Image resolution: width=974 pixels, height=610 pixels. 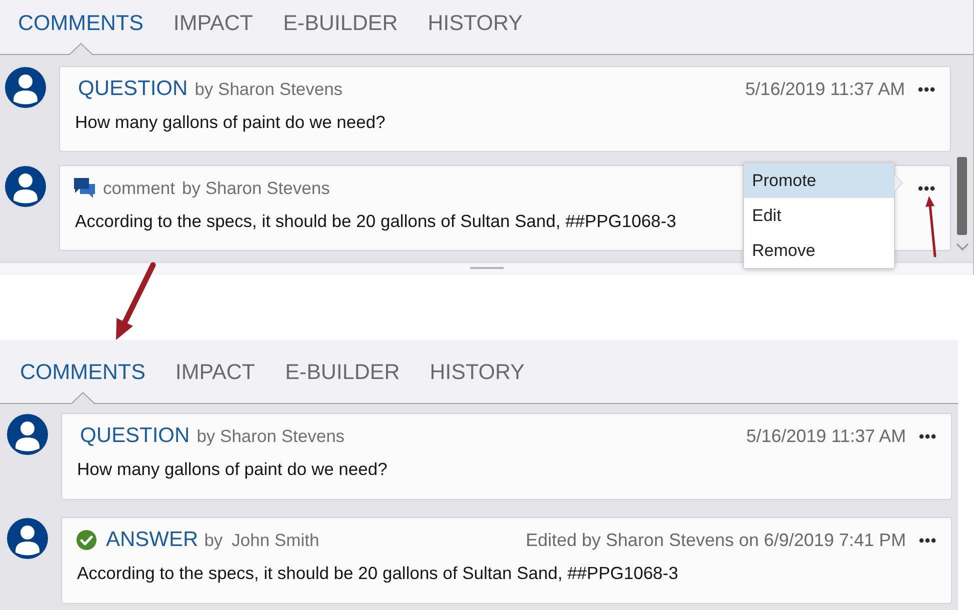 I want to click on author-name: John Smith, so click(x=276, y=540).